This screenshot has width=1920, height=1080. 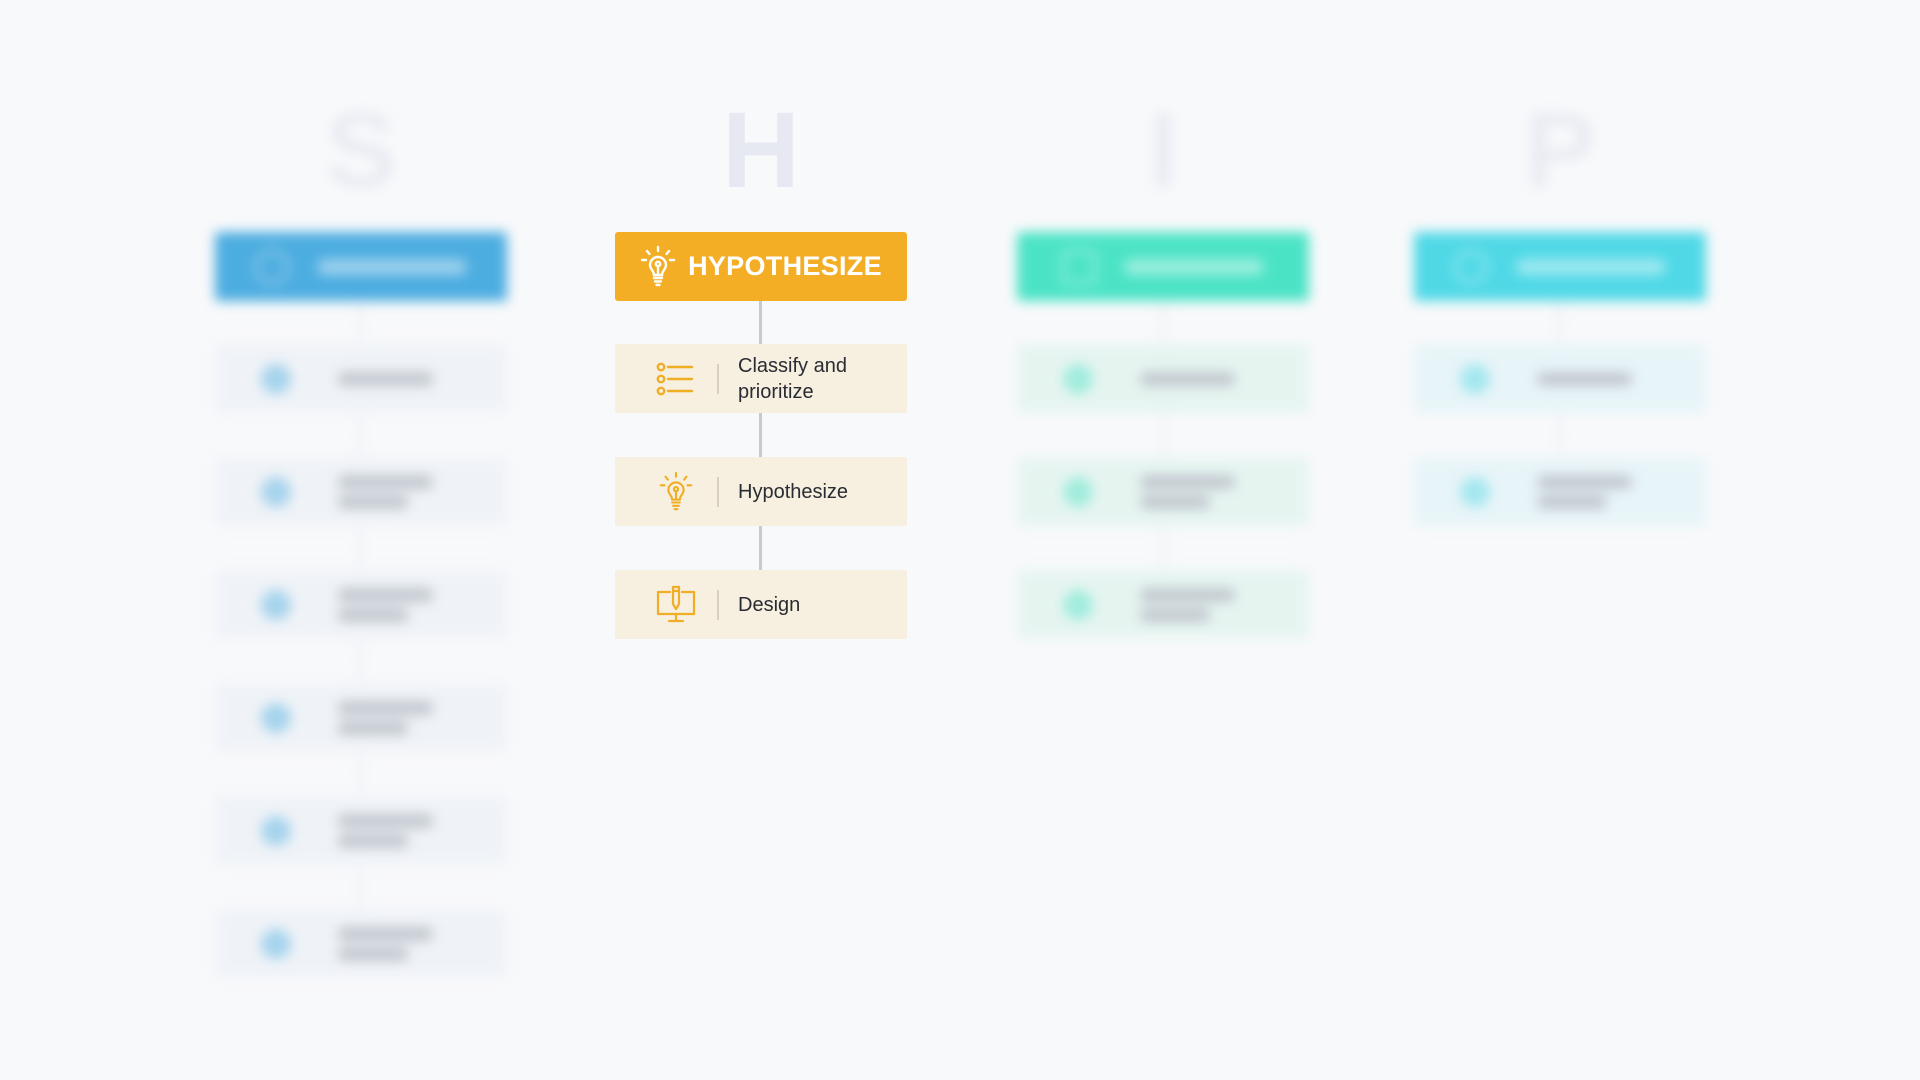 What do you see at coordinates (793, 491) in the screenshot?
I see `step-label: Hypothesize` at bounding box center [793, 491].